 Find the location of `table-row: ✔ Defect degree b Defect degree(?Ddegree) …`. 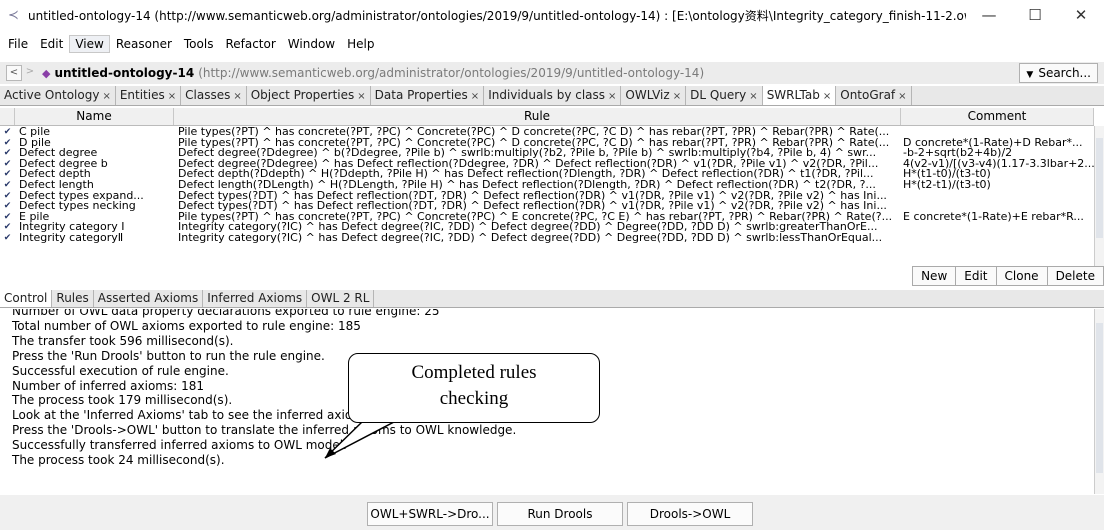

table-row: ✔ Defect degree b Defect degree(?Ddegree) … is located at coordinates (547, 164).